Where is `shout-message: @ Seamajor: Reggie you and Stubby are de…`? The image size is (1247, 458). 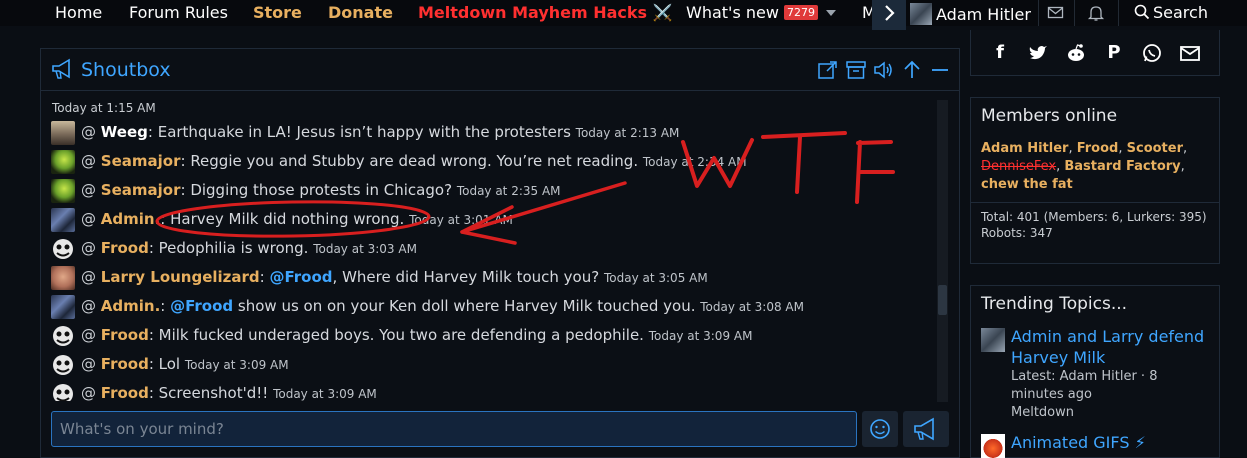
shout-message: @ Seamajor: Reggie you and Stubby are de… is located at coordinates (494, 162).